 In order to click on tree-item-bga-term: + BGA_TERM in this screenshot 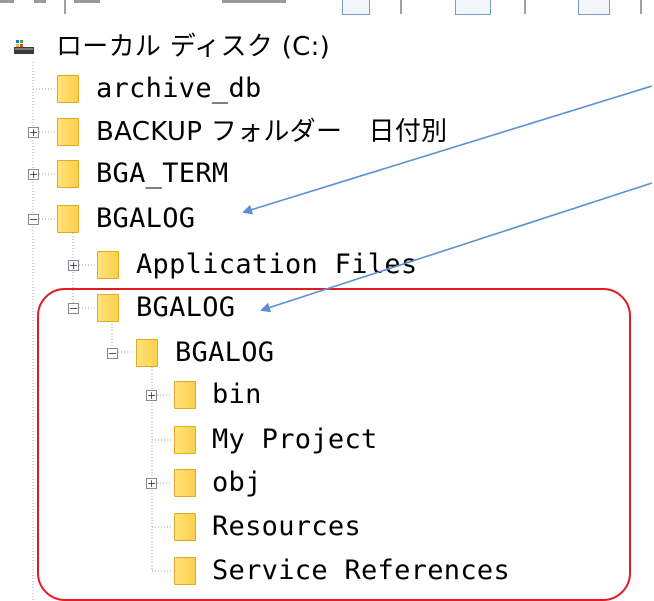, I will do `click(327, 174)`.